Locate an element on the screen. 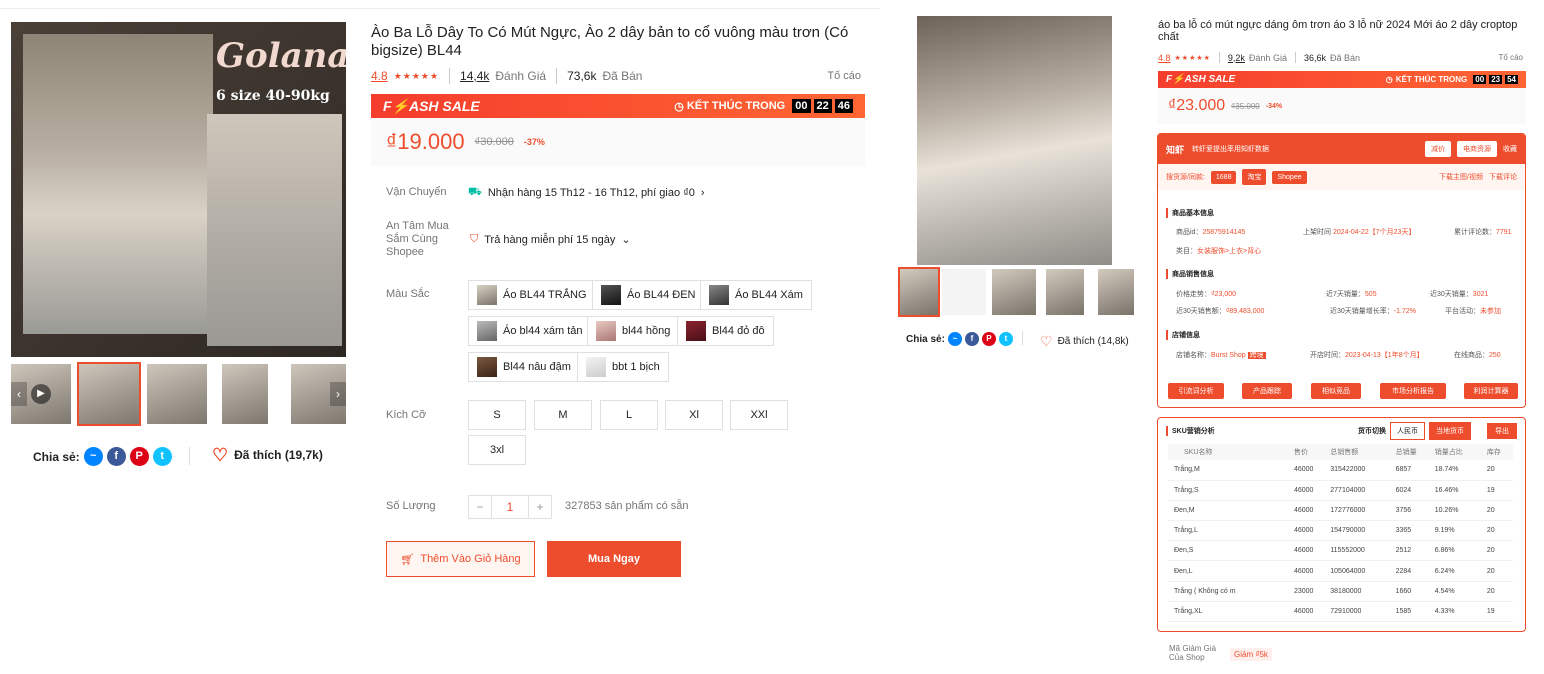 This screenshot has height=674, width=1544. column-header: 售价 is located at coordinates (1312, 452).